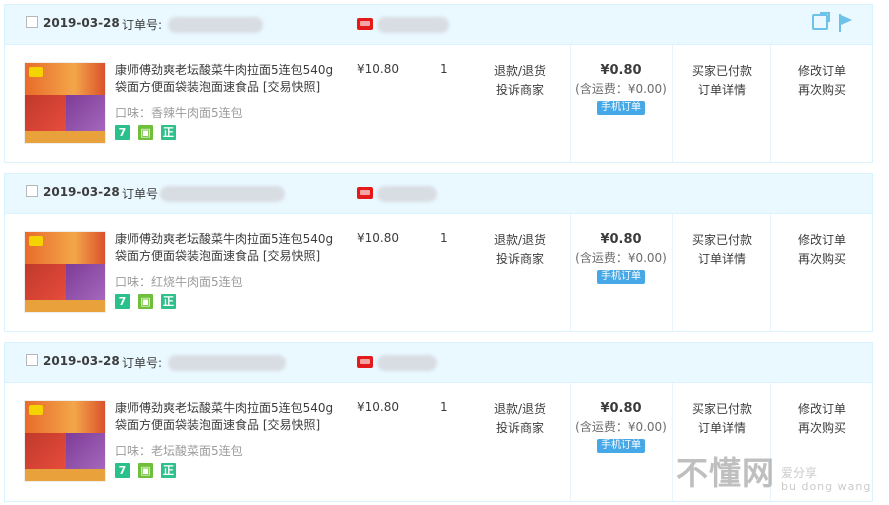 This screenshot has height=505, width=889. What do you see at coordinates (726, 473) in the screenshot?
I see `watermark-title: 不懂网` at bounding box center [726, 473].